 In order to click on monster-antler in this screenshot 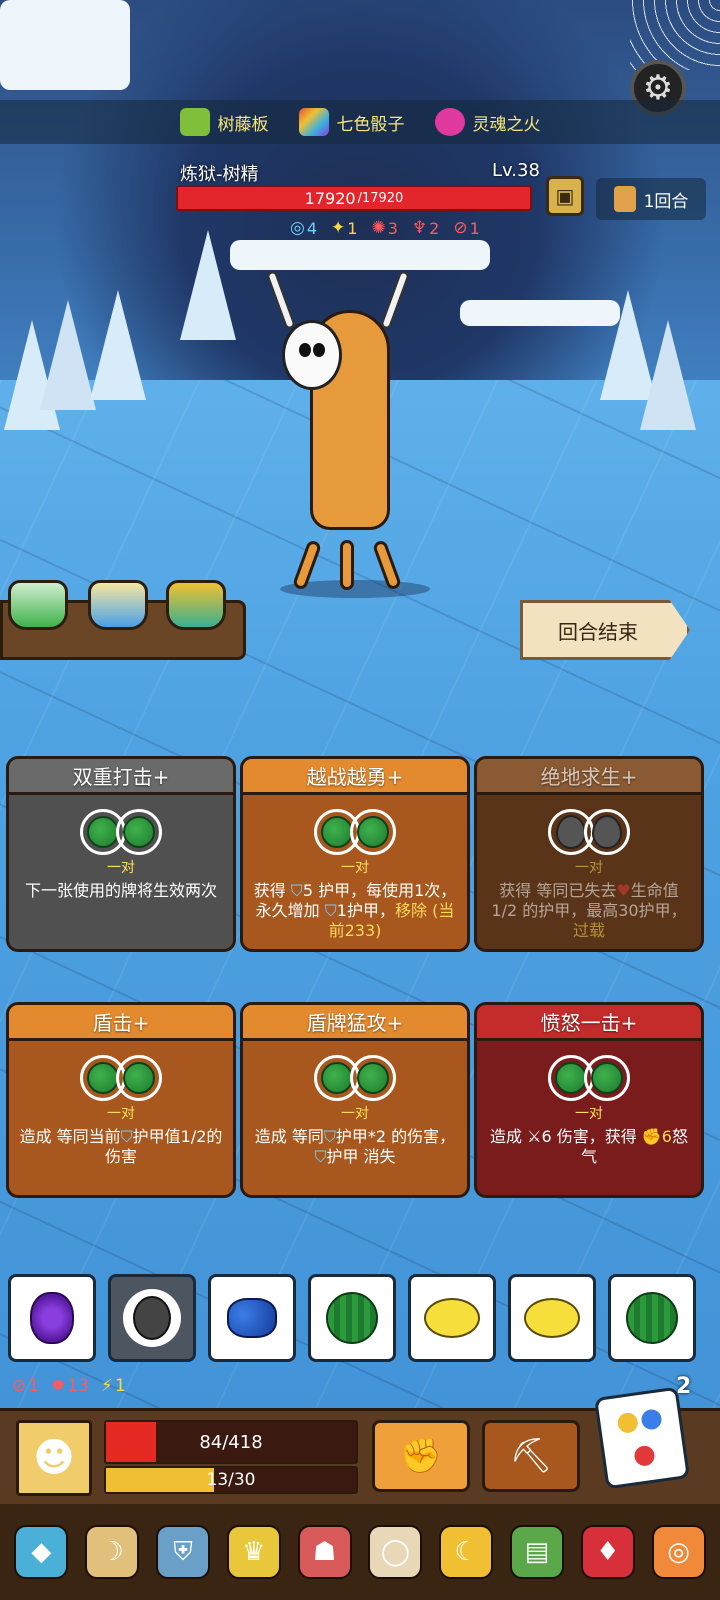, I will do `click(395, 300)`.